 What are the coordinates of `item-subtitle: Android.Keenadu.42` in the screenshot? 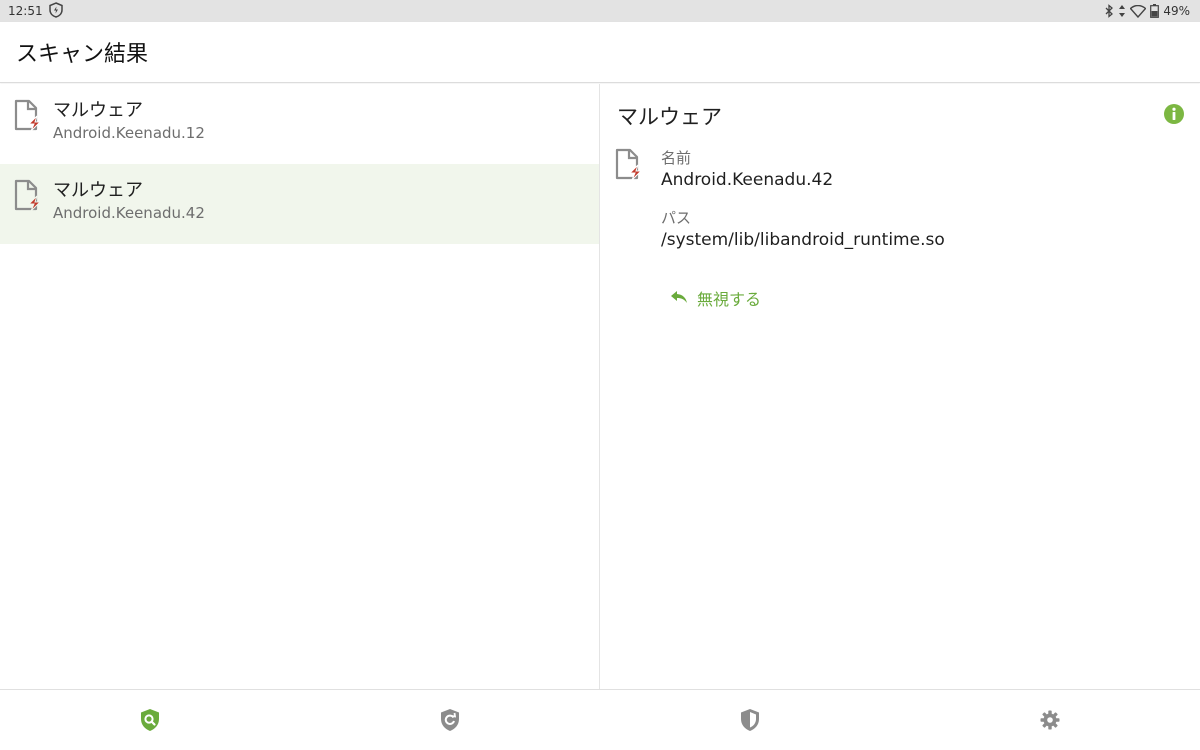 It's located at (129, 213).